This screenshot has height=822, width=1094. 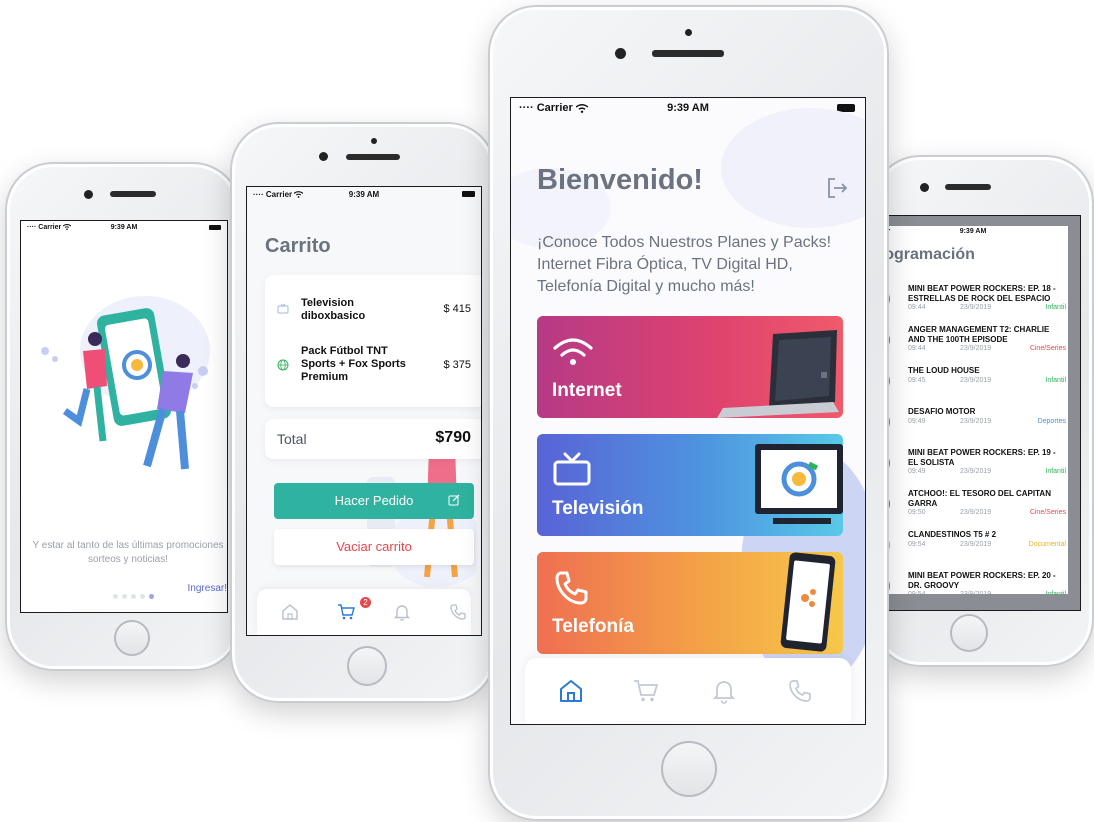 I want to click on page-indicator, so click(x=135, y=595).